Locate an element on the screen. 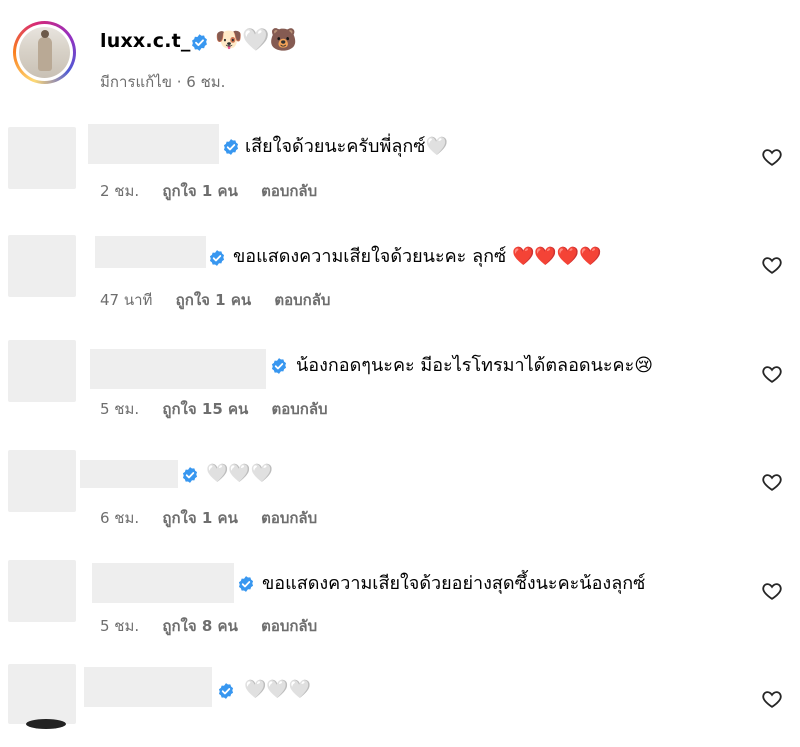  comment-likes-count: ถูกใจ 15 คน is located at coordinates (205, 409).